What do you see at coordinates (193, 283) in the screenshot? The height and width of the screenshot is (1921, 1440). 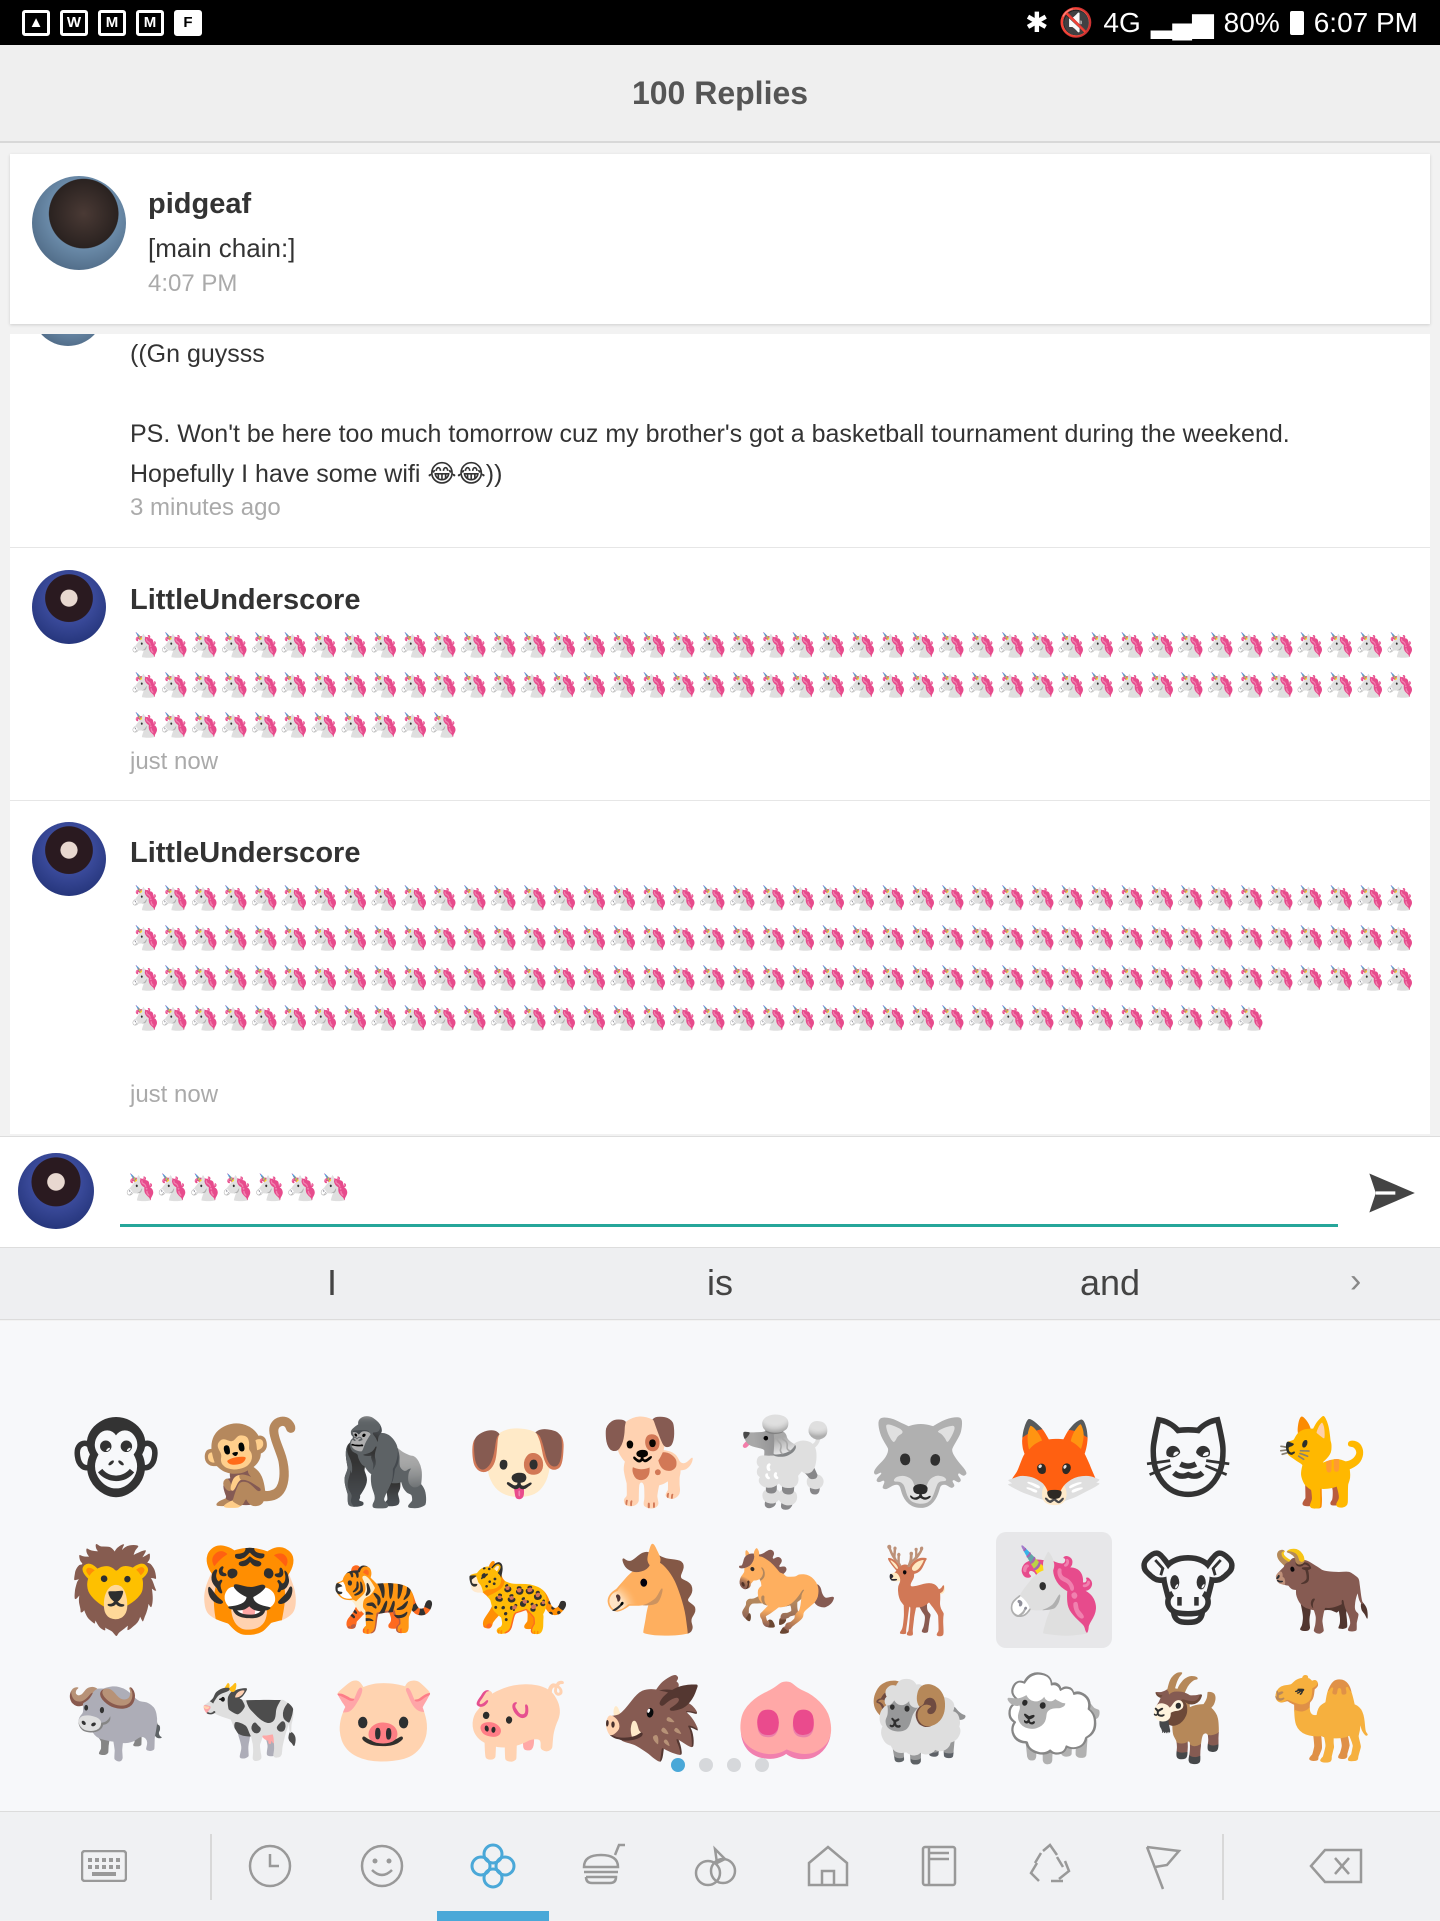 I see `timestamp: 4:07 PM` at bounding box center [193, 283].